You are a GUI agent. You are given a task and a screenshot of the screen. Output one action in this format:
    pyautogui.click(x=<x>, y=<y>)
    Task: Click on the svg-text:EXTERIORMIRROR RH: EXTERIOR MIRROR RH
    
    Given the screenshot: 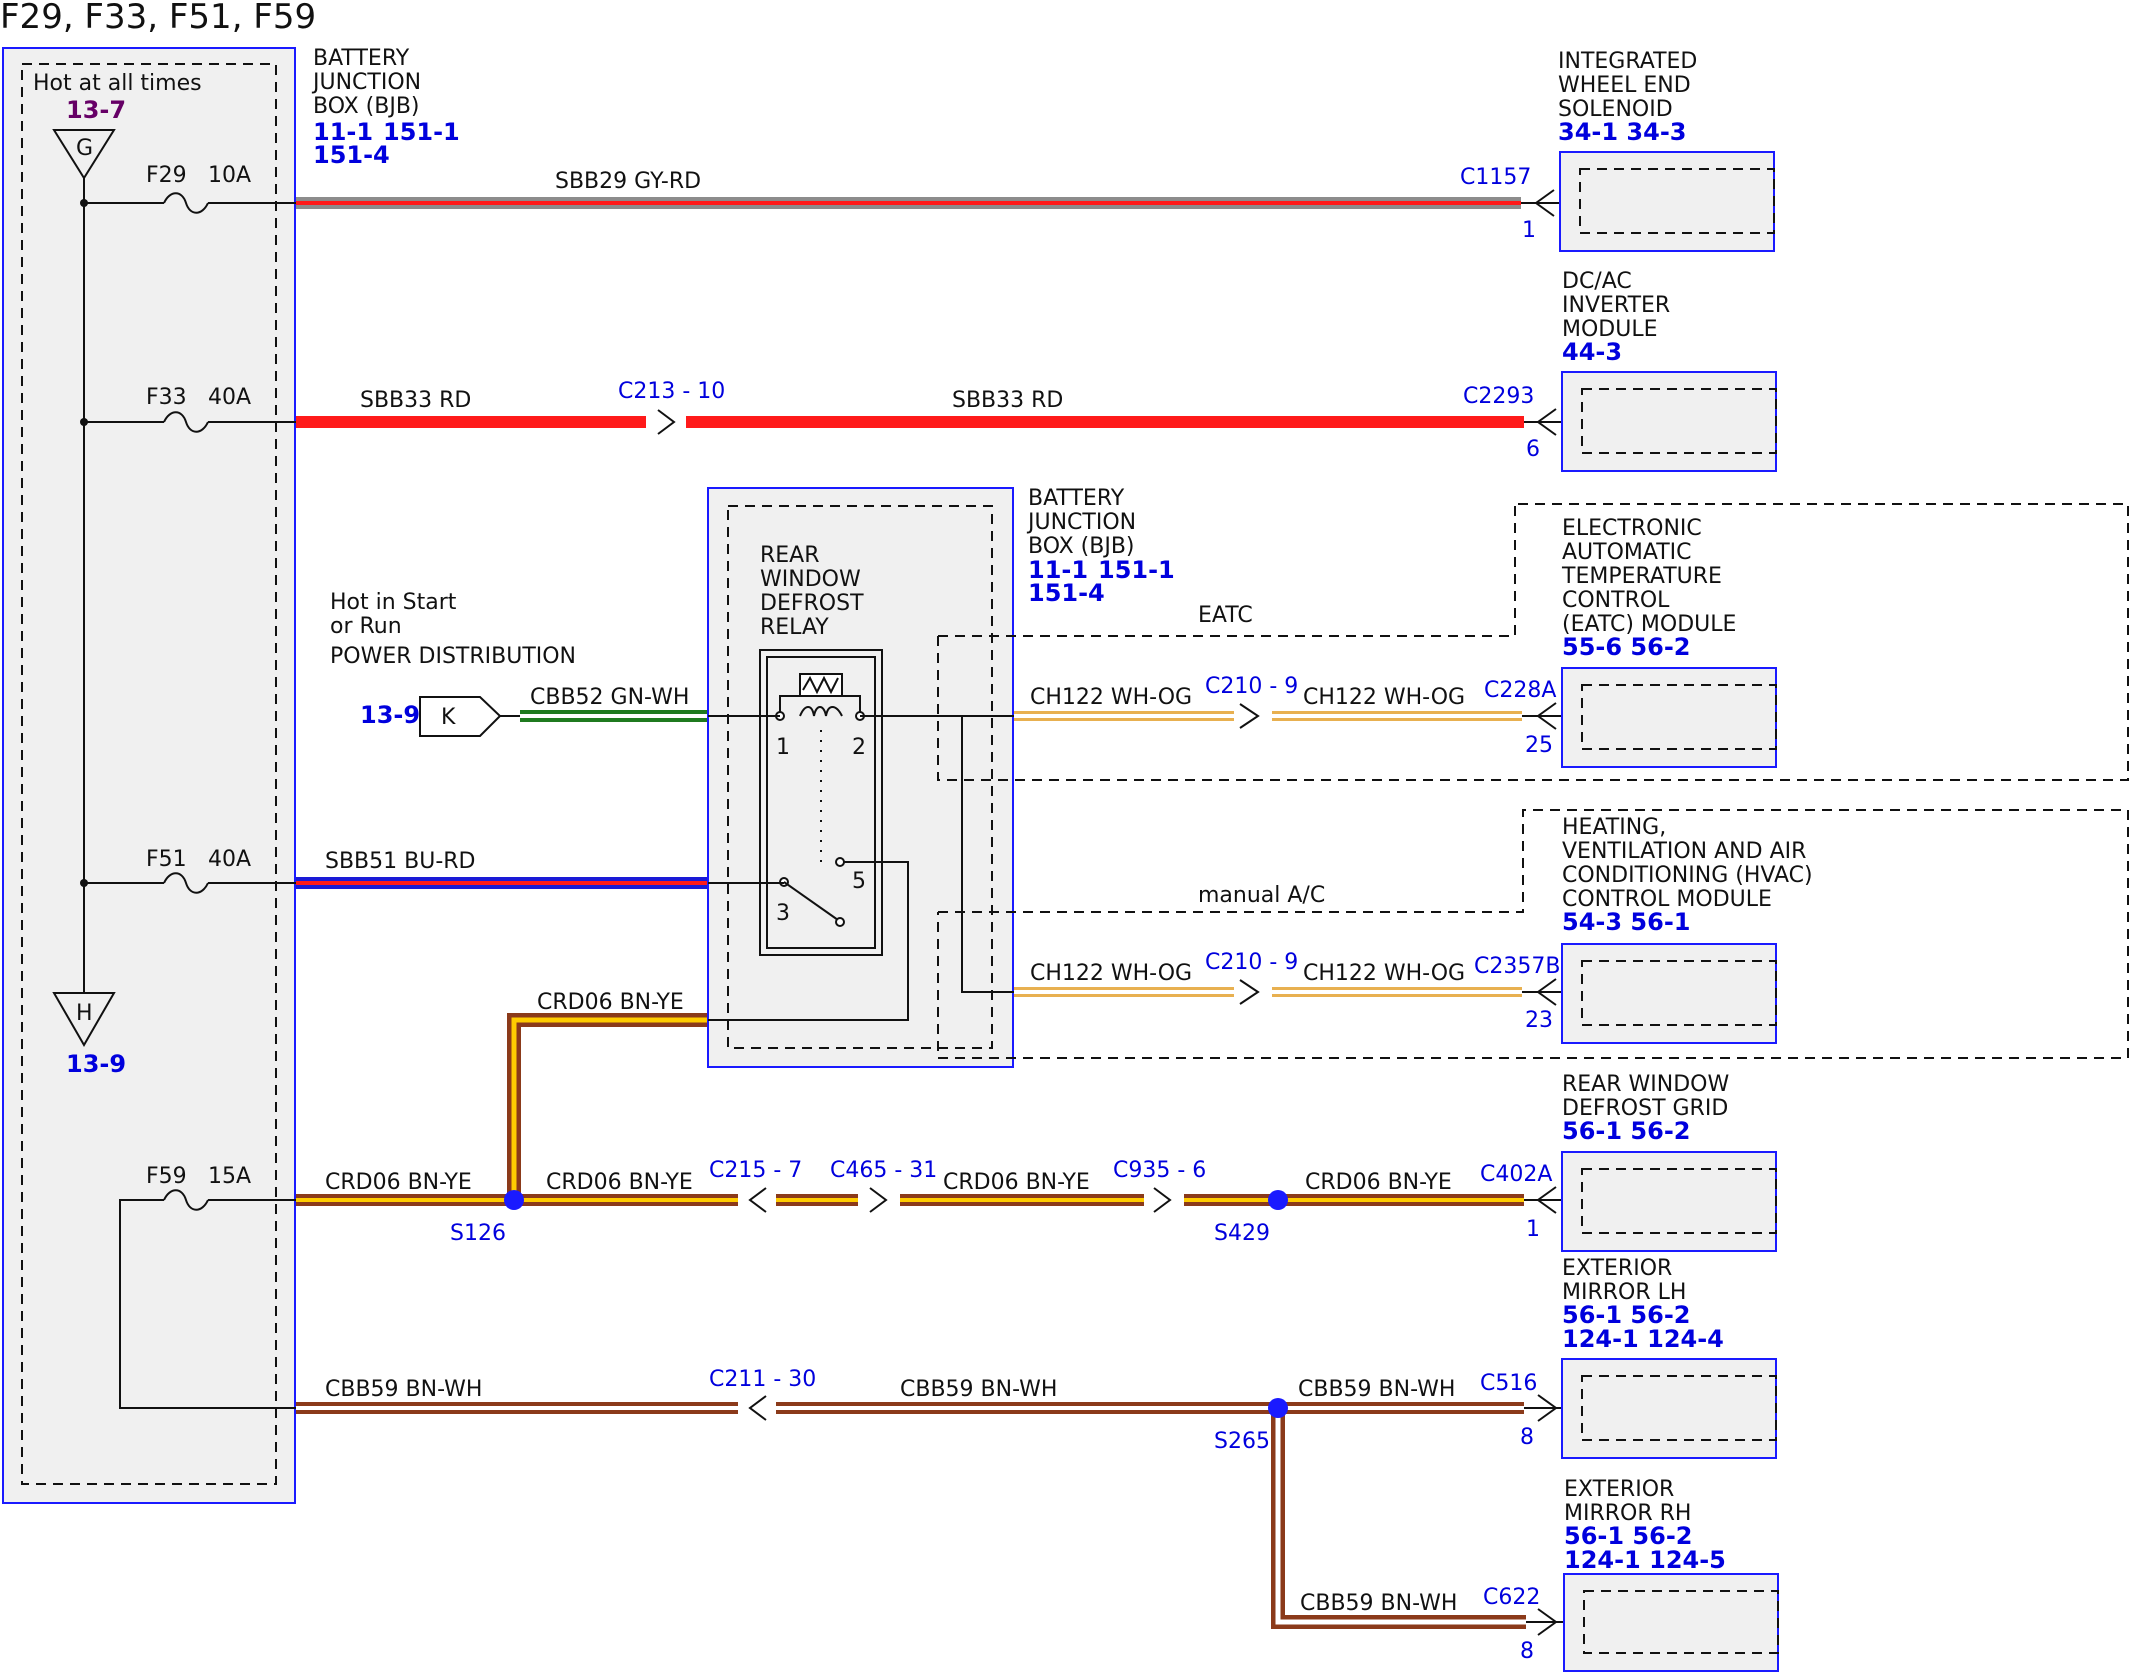 What is the action you would take?
    pyautogui.click(x=1627, y=1501)
    